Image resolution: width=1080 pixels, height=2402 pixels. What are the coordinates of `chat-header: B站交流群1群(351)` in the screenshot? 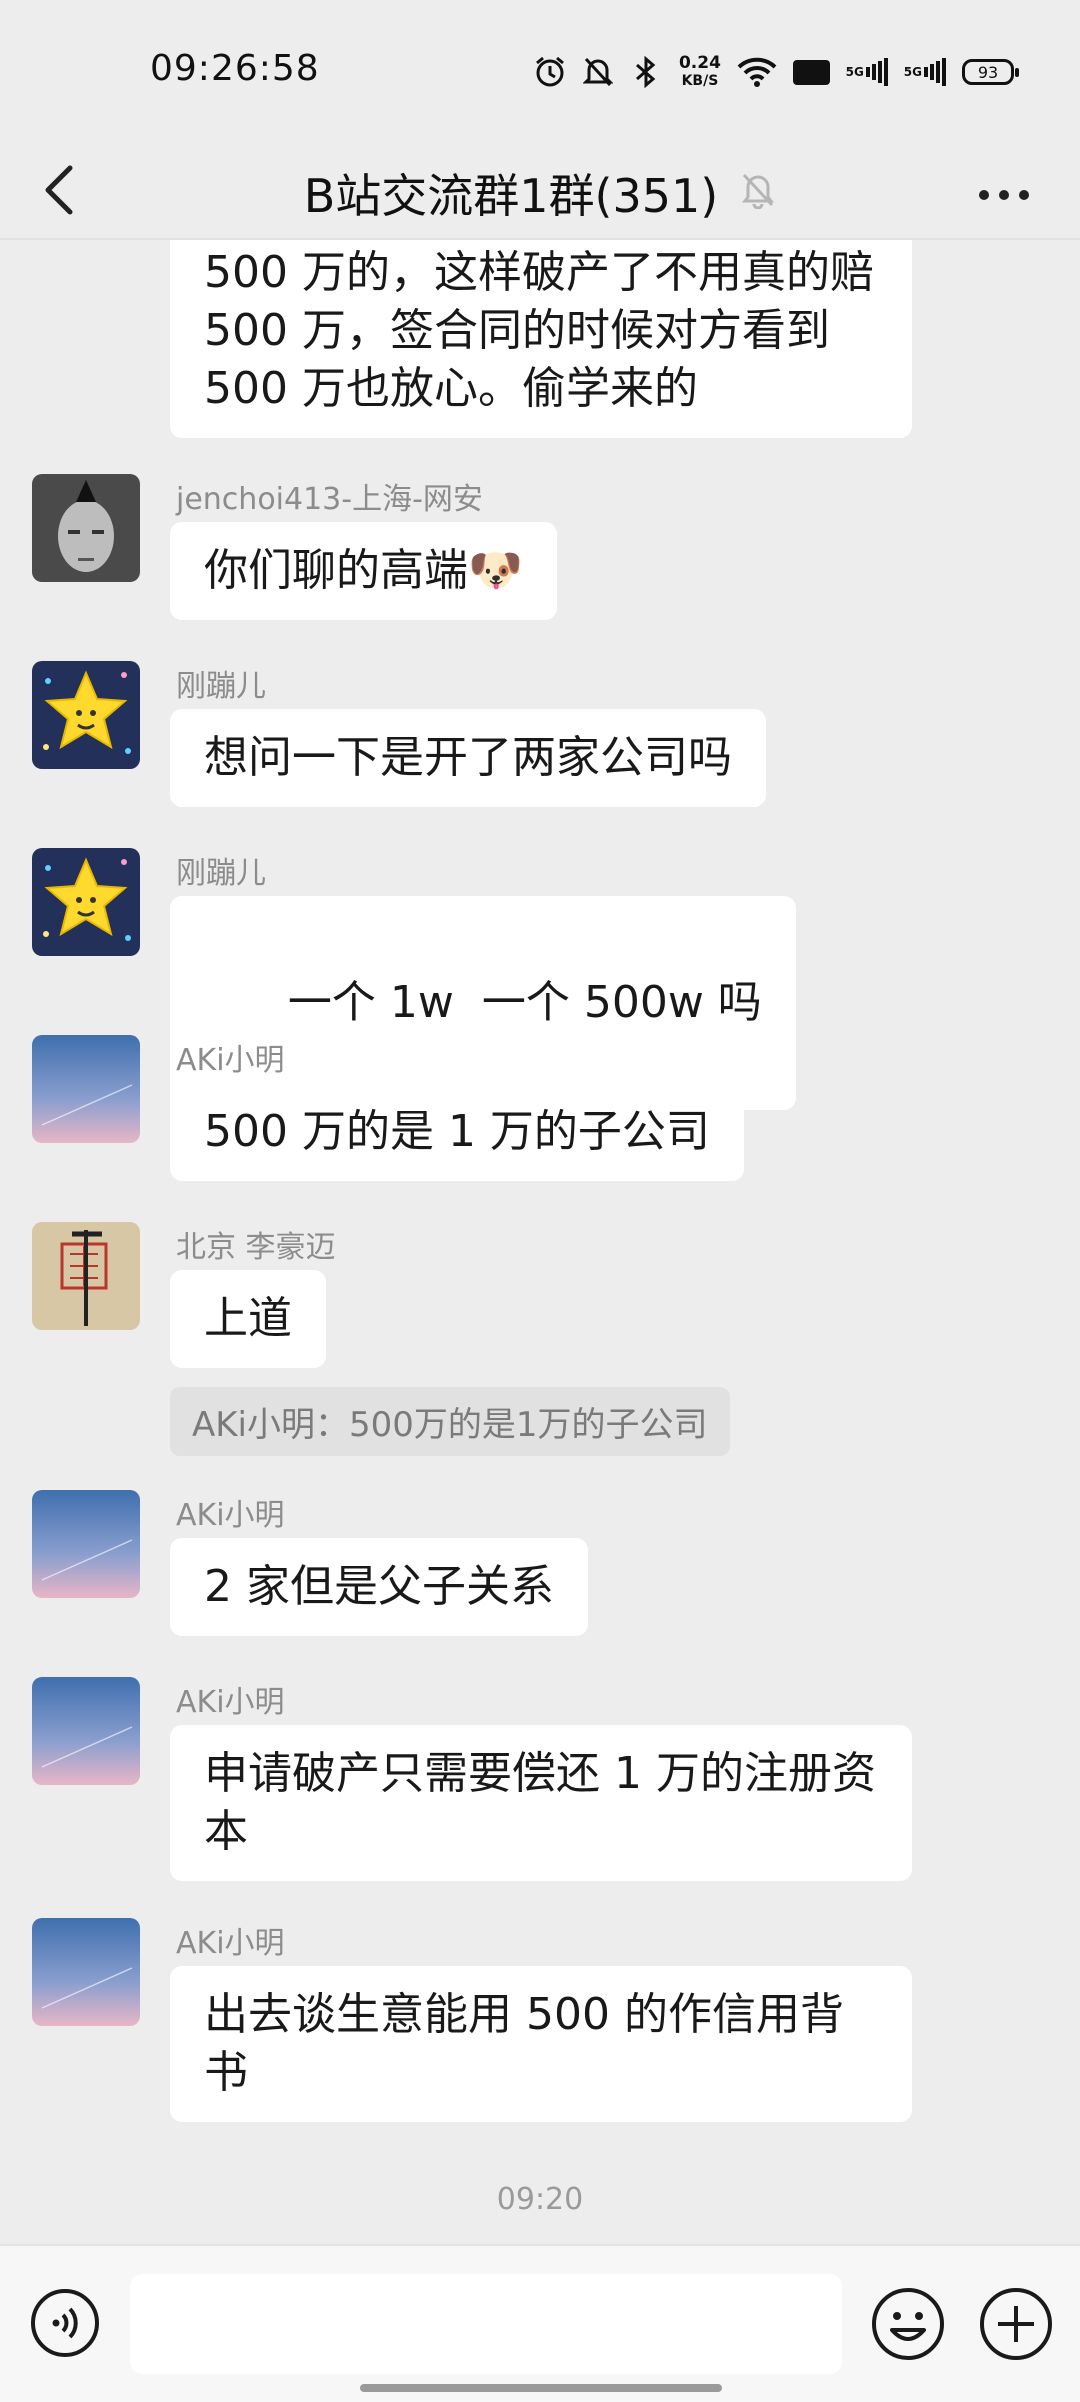 It's located at (540, 190).